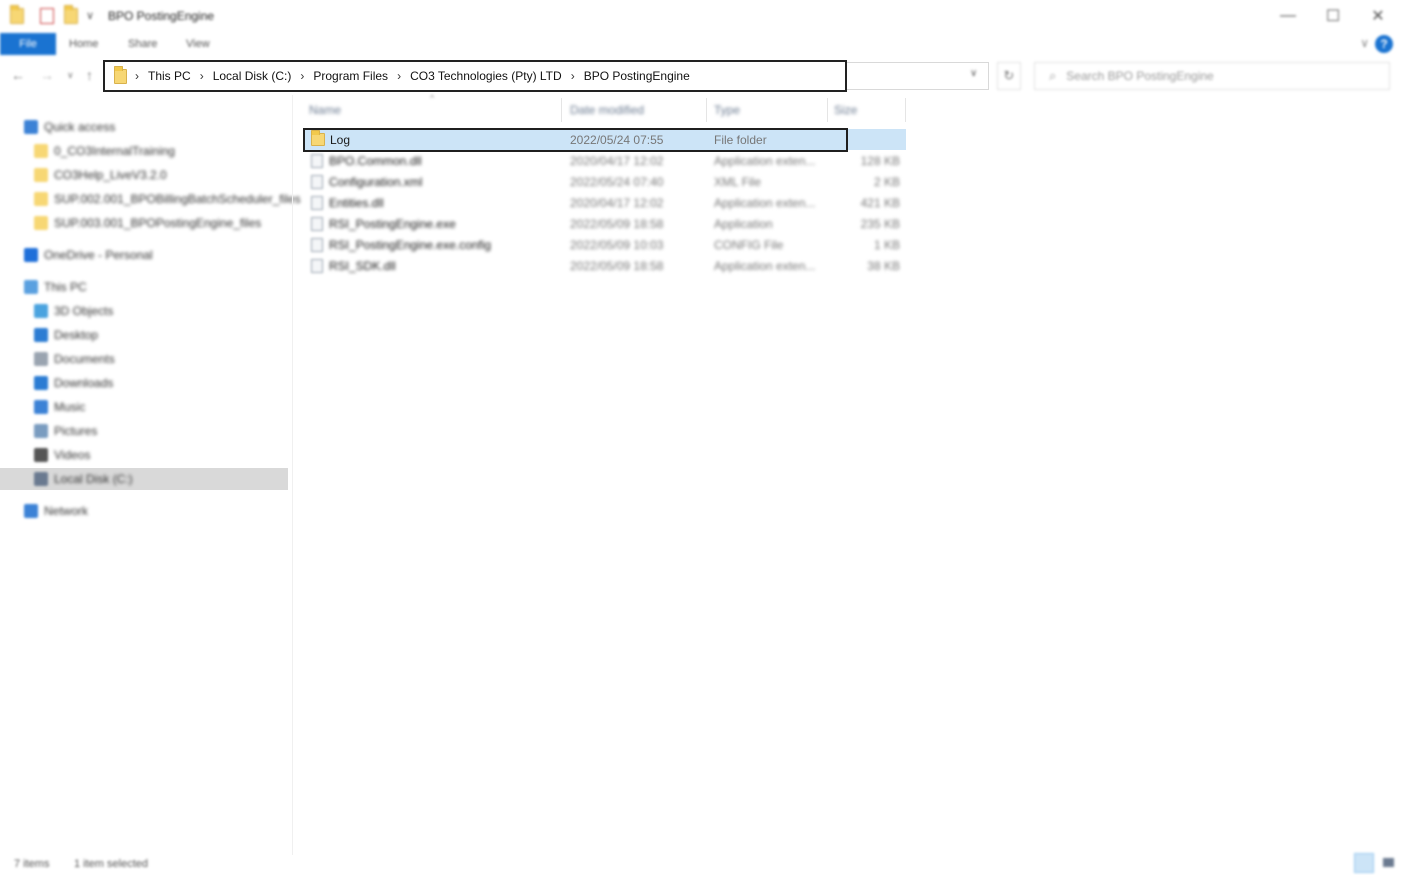  What do you see at coordinates (66, 511) in the screenshot?
I see `sidebar-item-label: Network` at bounding box center [66, 511].